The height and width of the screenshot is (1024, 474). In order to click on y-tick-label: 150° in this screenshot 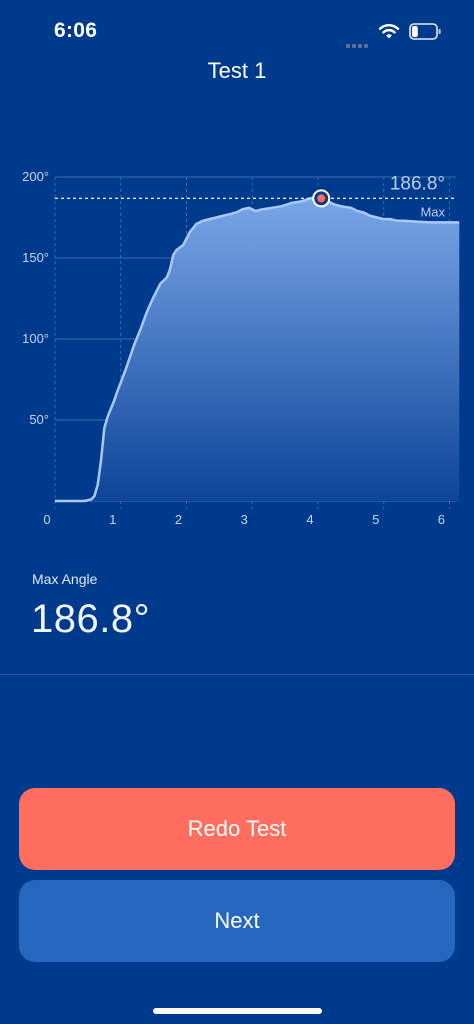, I will do `click(35, 257)`.